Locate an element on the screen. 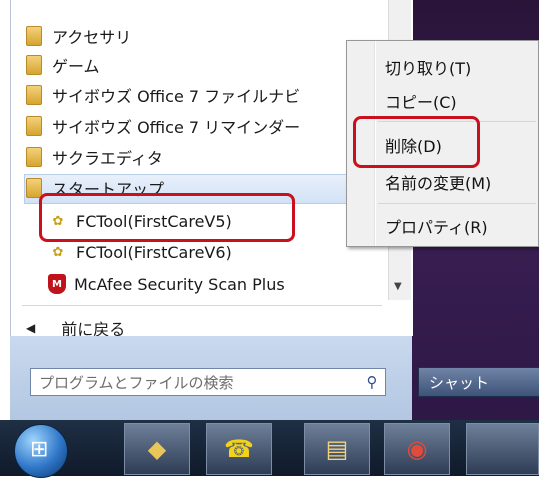 The width and height of the screenshot is (539, 478). windows-explorer-icon: ◆ is located at coordinates (157, 449).